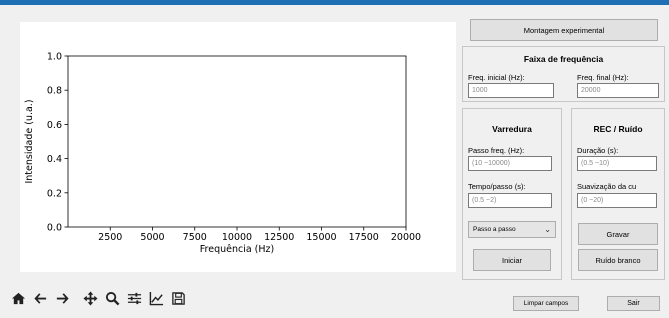  What do you see at coordinates (512, 260) in the screenshot?
I see `iniciar-button: Iniciar` at bounding box center [512, 260].